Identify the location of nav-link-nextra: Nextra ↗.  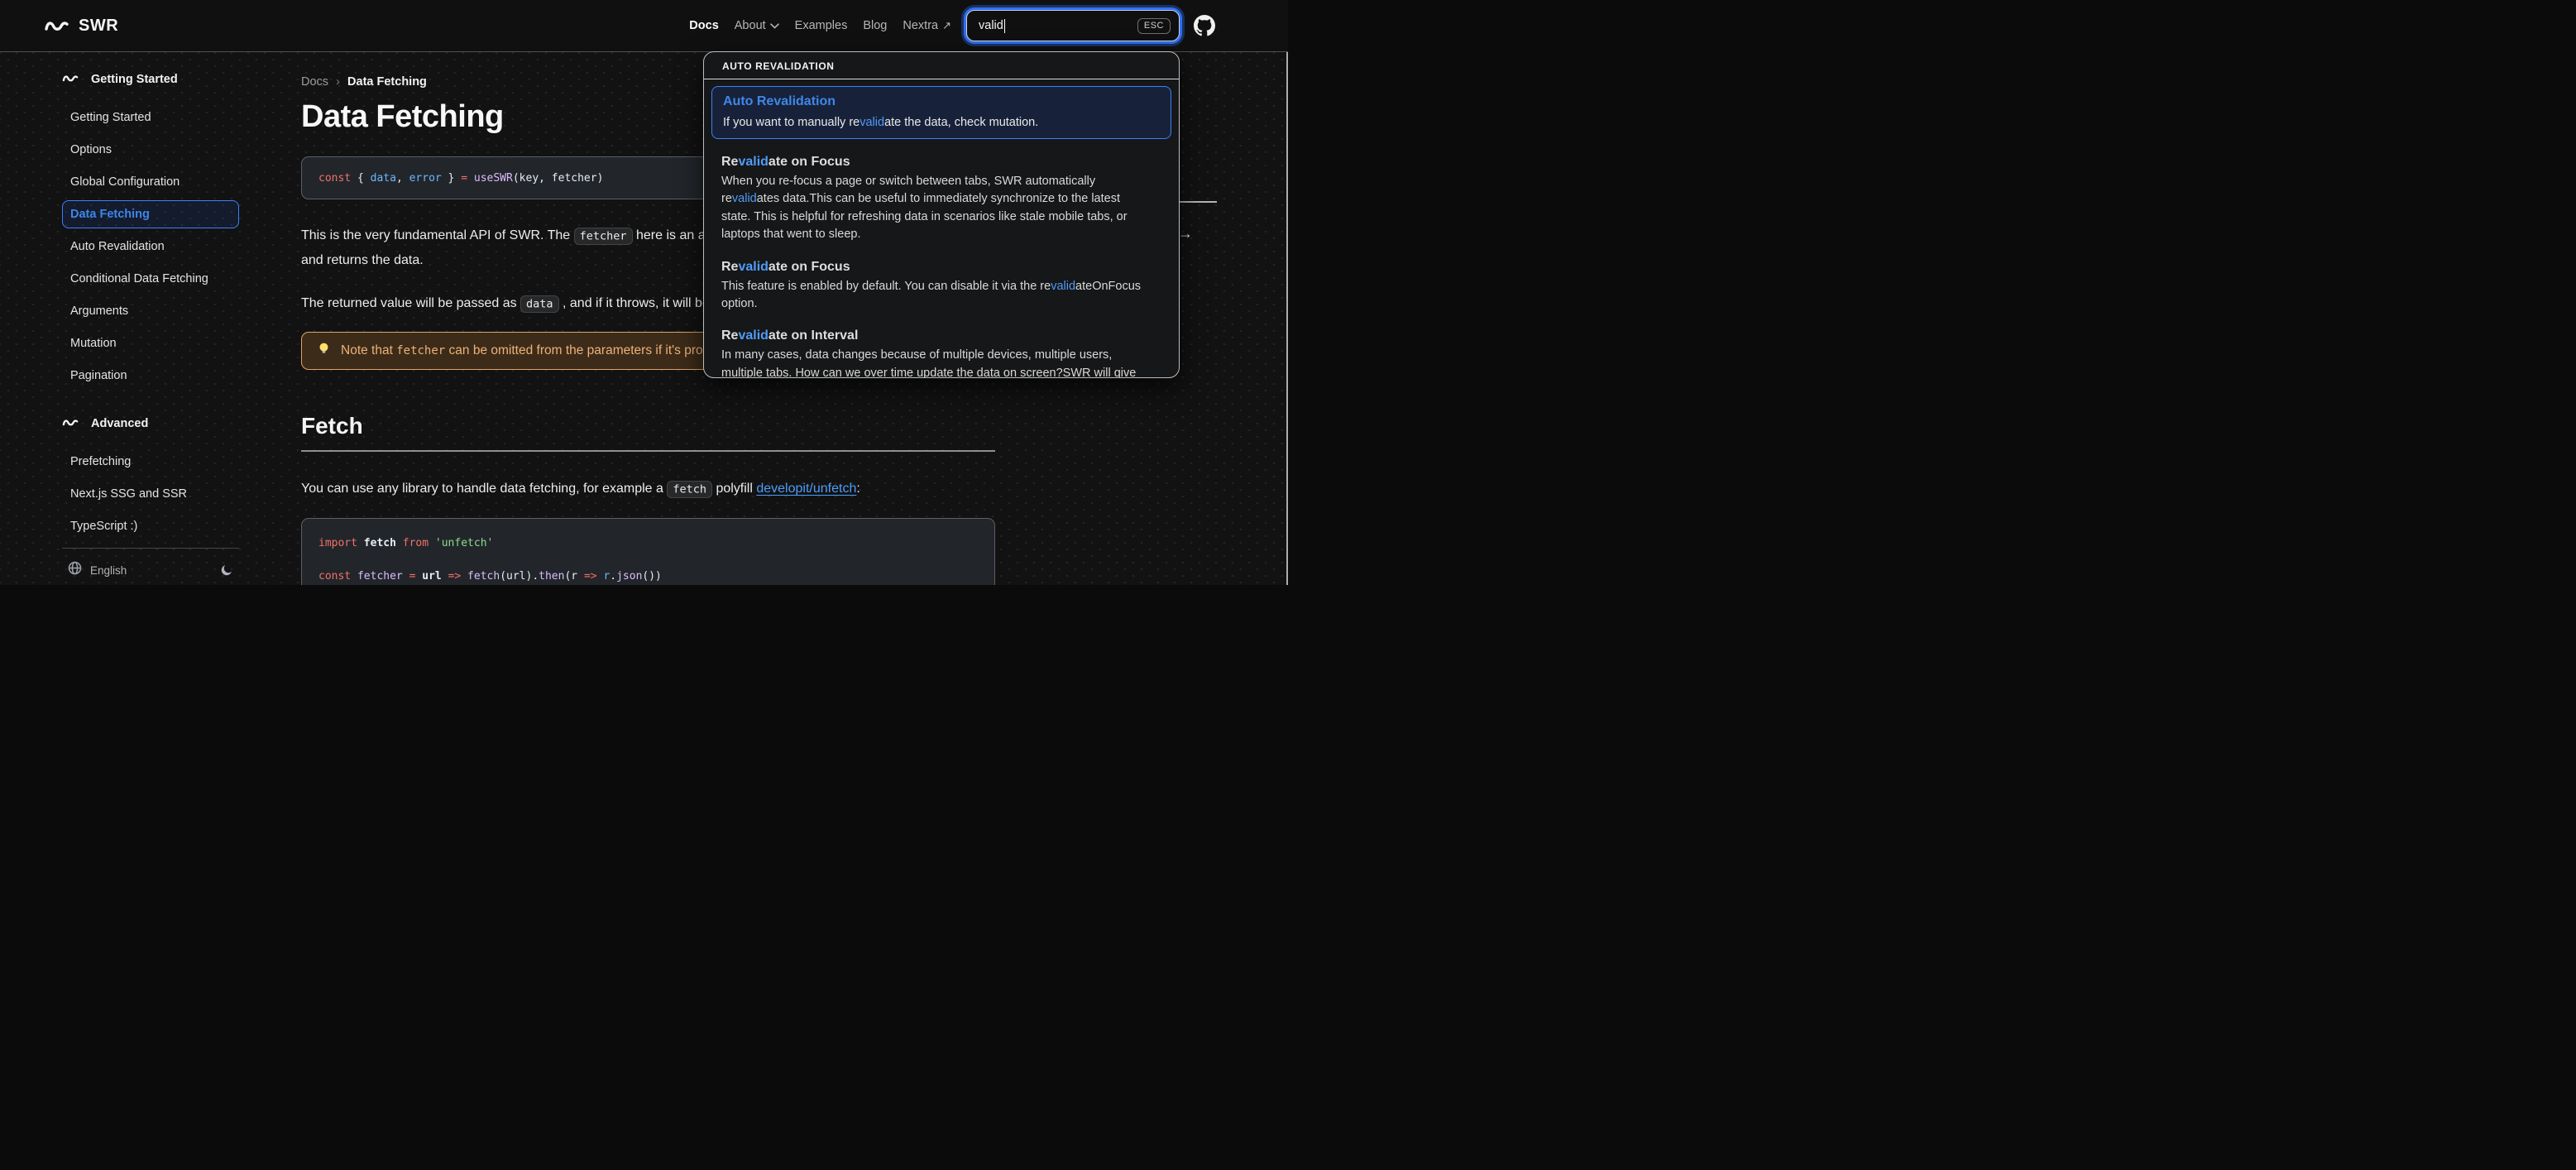
(927, 25).